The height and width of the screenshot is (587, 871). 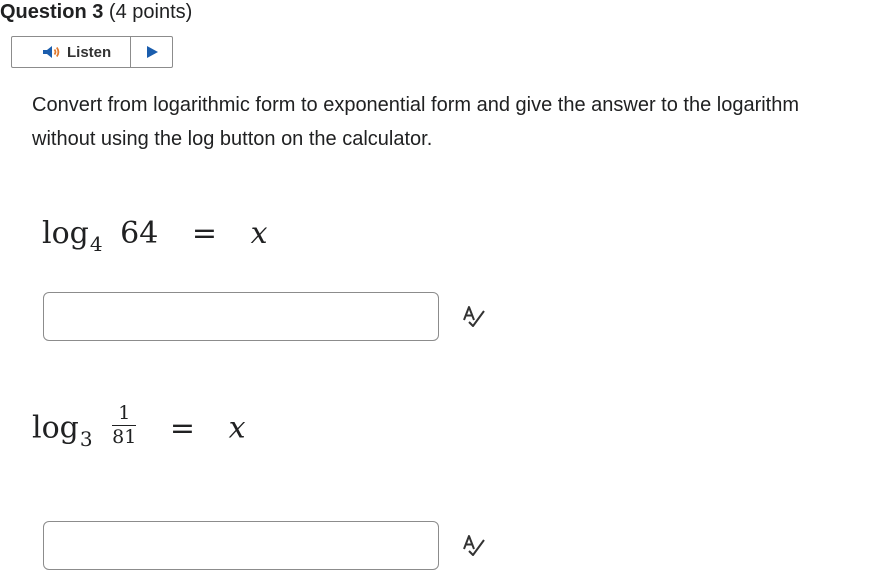 I want to click on log-equation-1: log4 64 = x, so click(x=155, y=236).